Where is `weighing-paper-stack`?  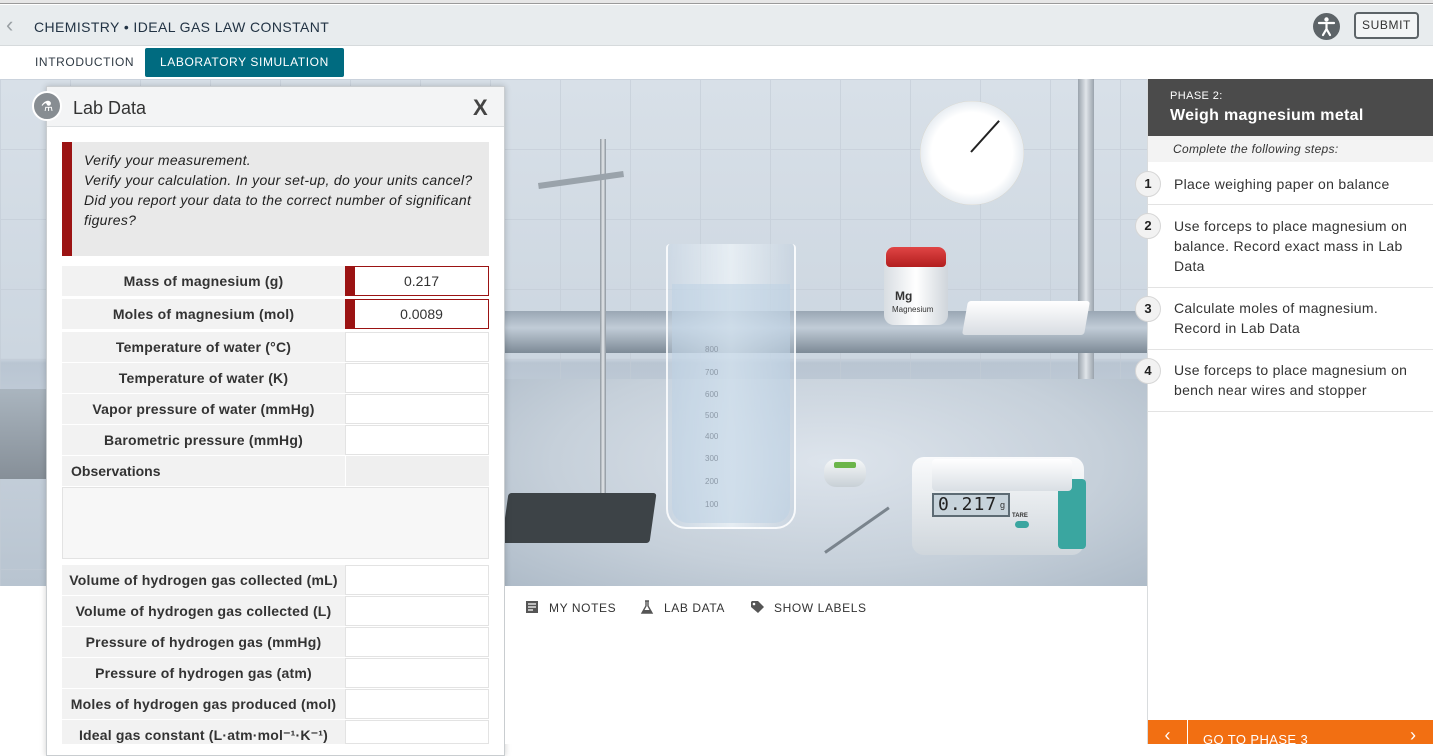
weighing-paper-stack is located at coordinates (1026, 318).